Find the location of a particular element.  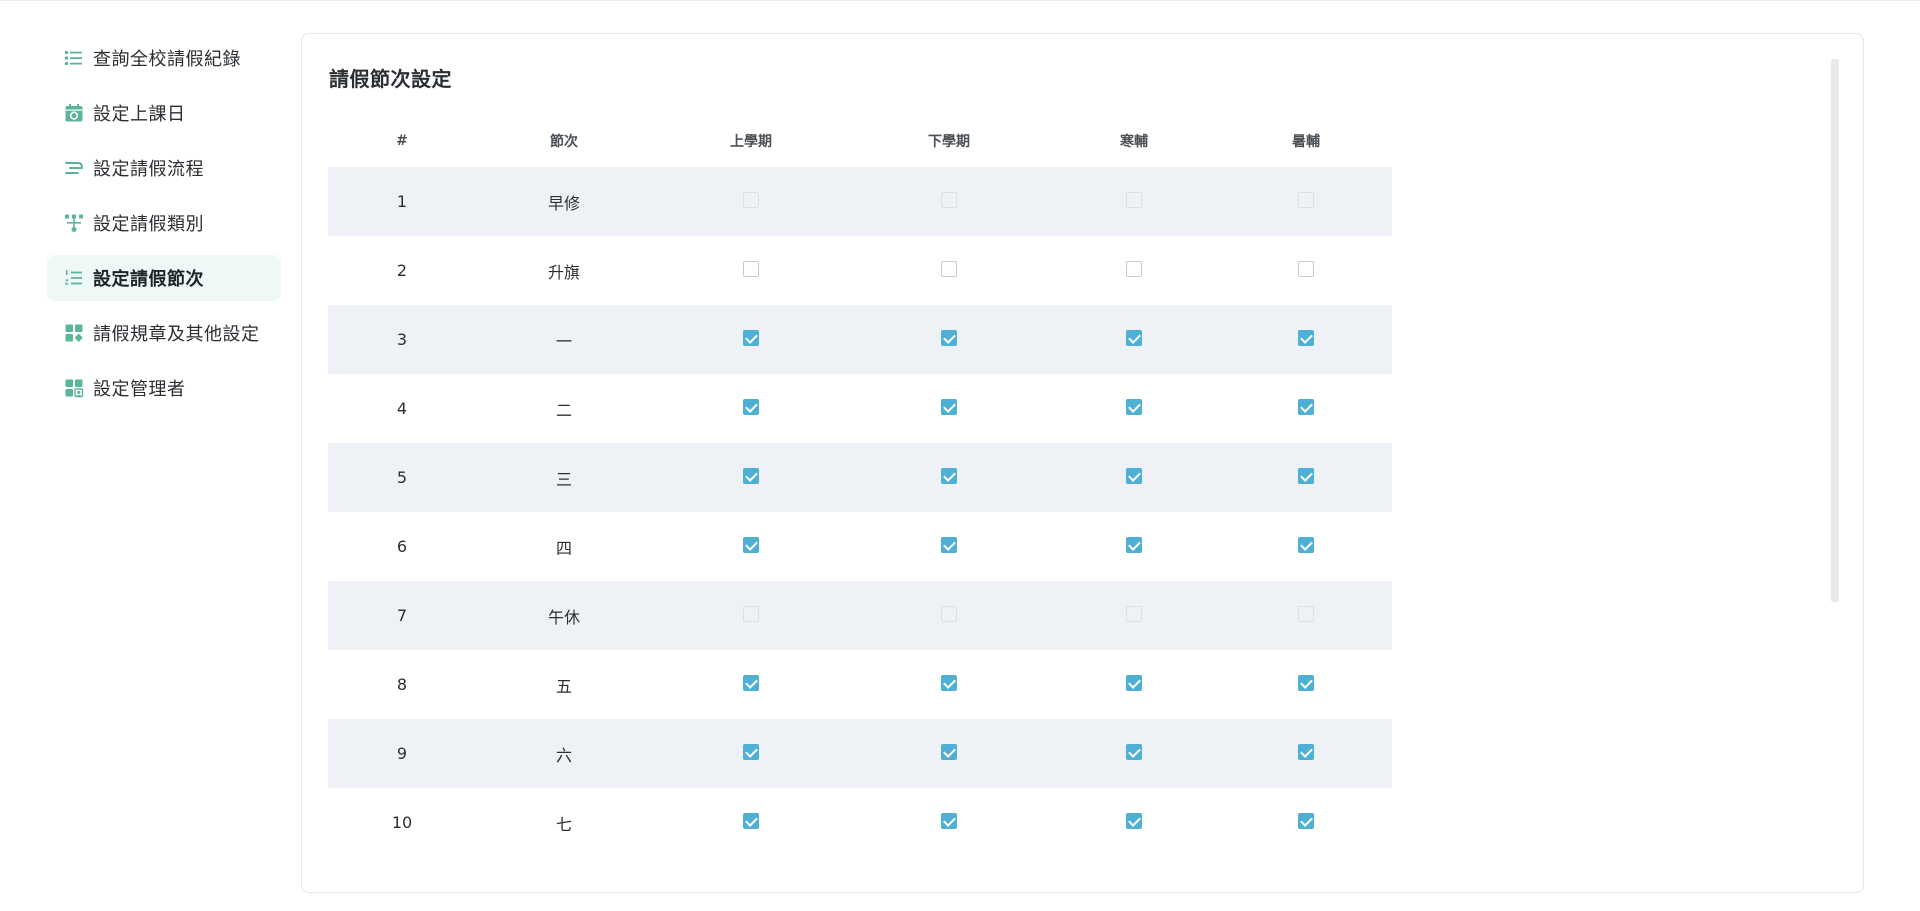

row-number: 5 is located at coordinates (402, 477).